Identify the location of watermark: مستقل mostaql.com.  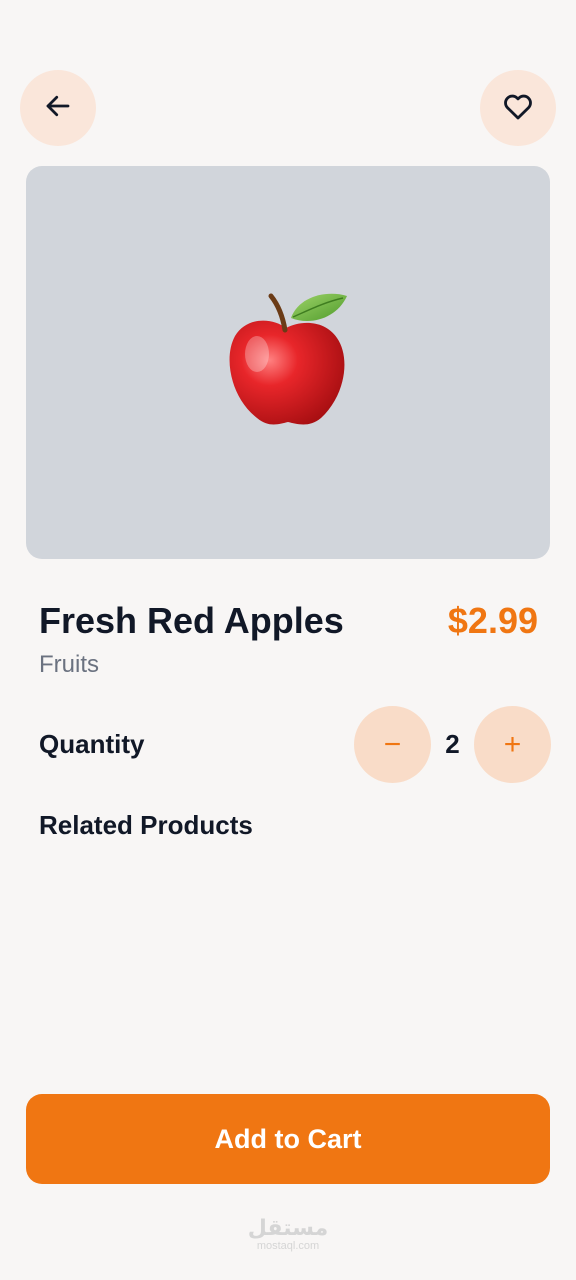
(288, 1234).